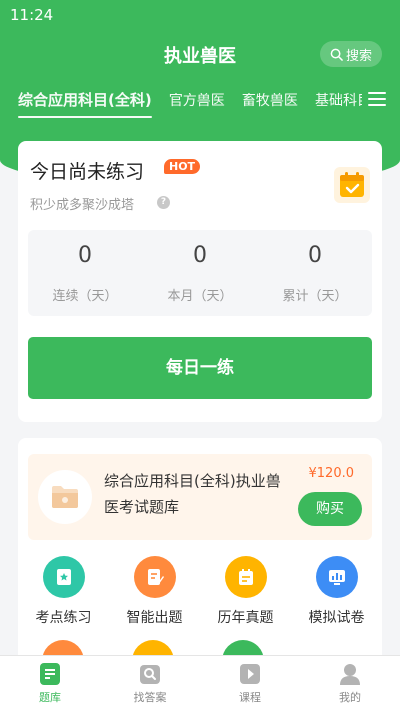 The image size is (400, 711). Describe the element at coordinates (182, 166) in the screenshot. I see `hot-badge: HOT` at that location.